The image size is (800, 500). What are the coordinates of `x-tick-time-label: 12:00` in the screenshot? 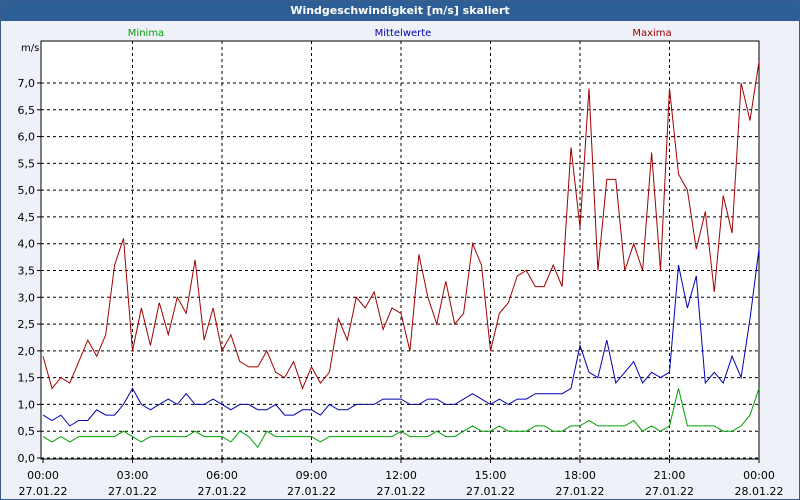 It's located at (401, 475).